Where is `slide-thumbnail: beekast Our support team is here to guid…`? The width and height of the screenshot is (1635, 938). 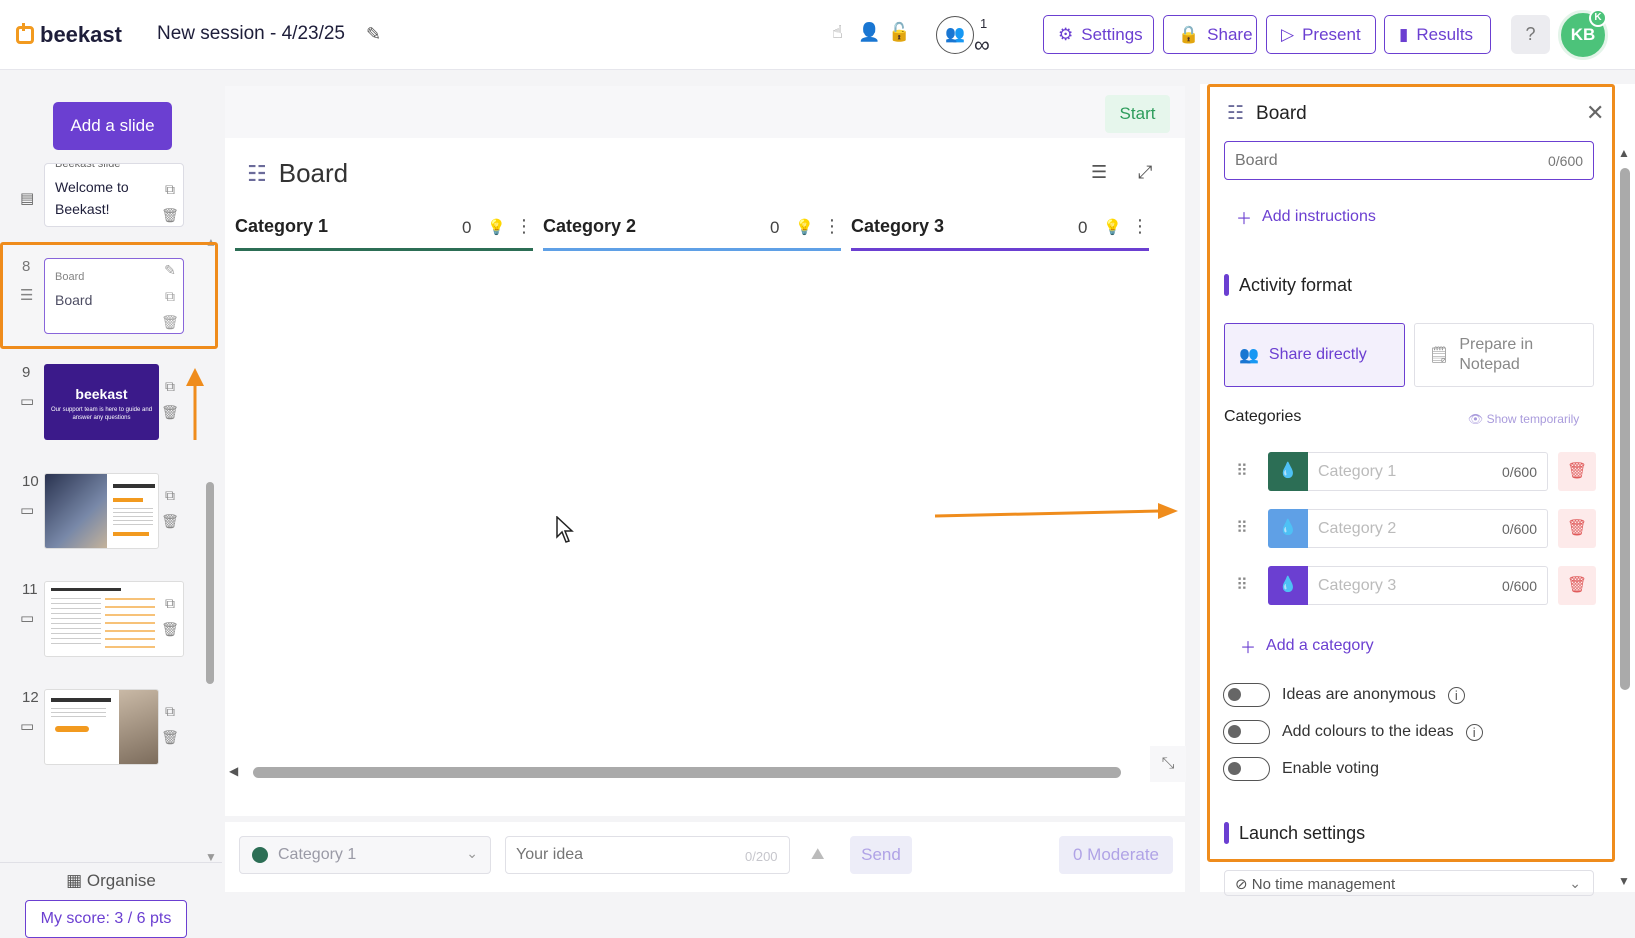
slide-thumbnail: beekast Our support team is here to guid… is located at coordinates (101, 402).